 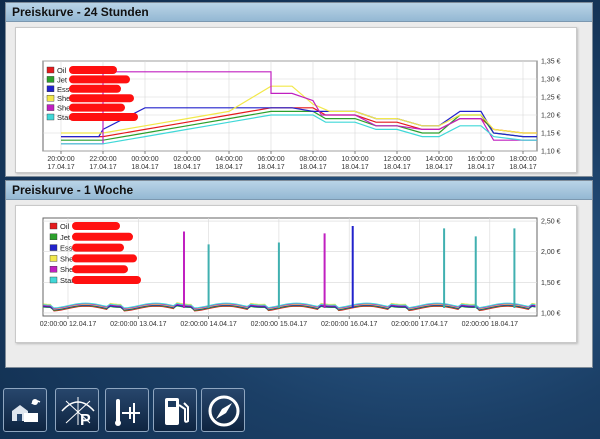 I want to click on compass-icon, so click(x=224, y=411).